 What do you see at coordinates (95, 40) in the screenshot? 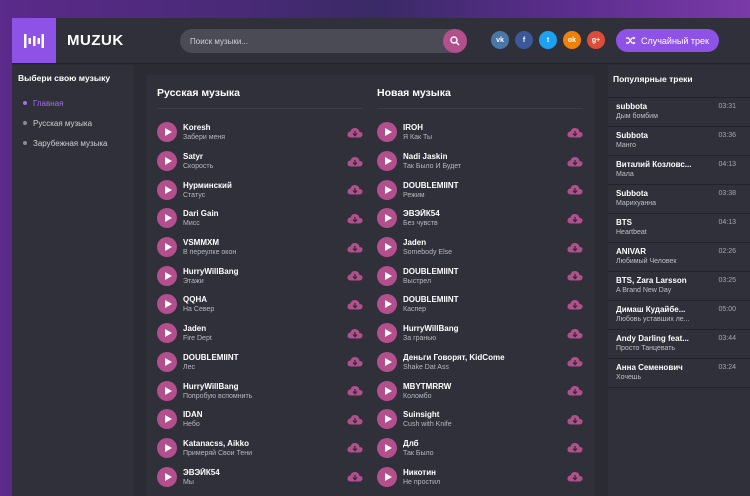
I see `brand-name: MUZUK` at bounding box center [95, 40].